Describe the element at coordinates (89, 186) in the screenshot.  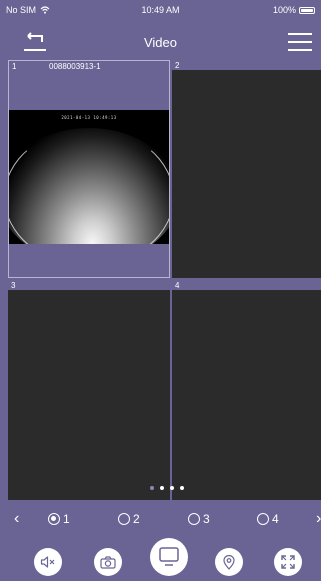
I see `lens-edge` at that location.